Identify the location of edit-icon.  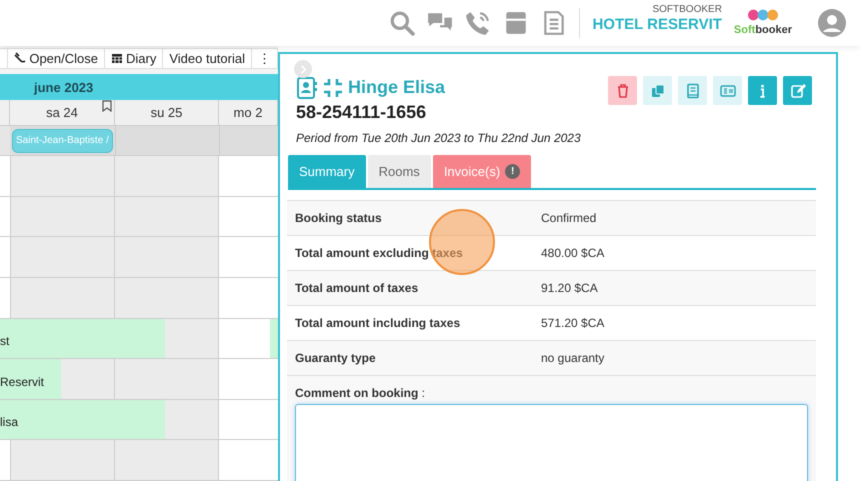
(798, 90).